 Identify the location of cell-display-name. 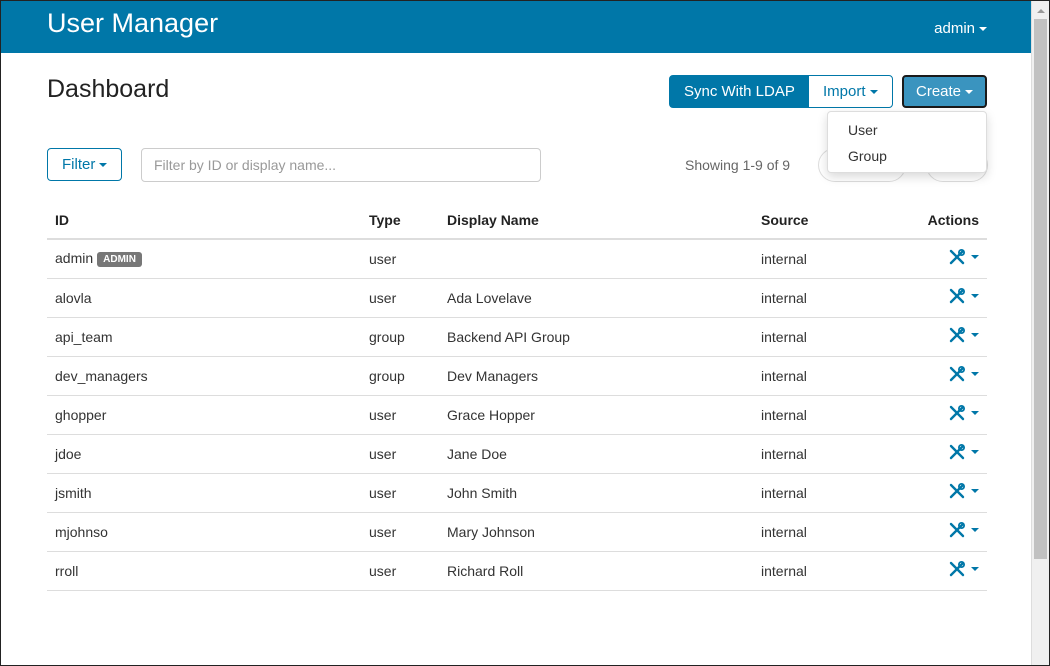
(596, 259).